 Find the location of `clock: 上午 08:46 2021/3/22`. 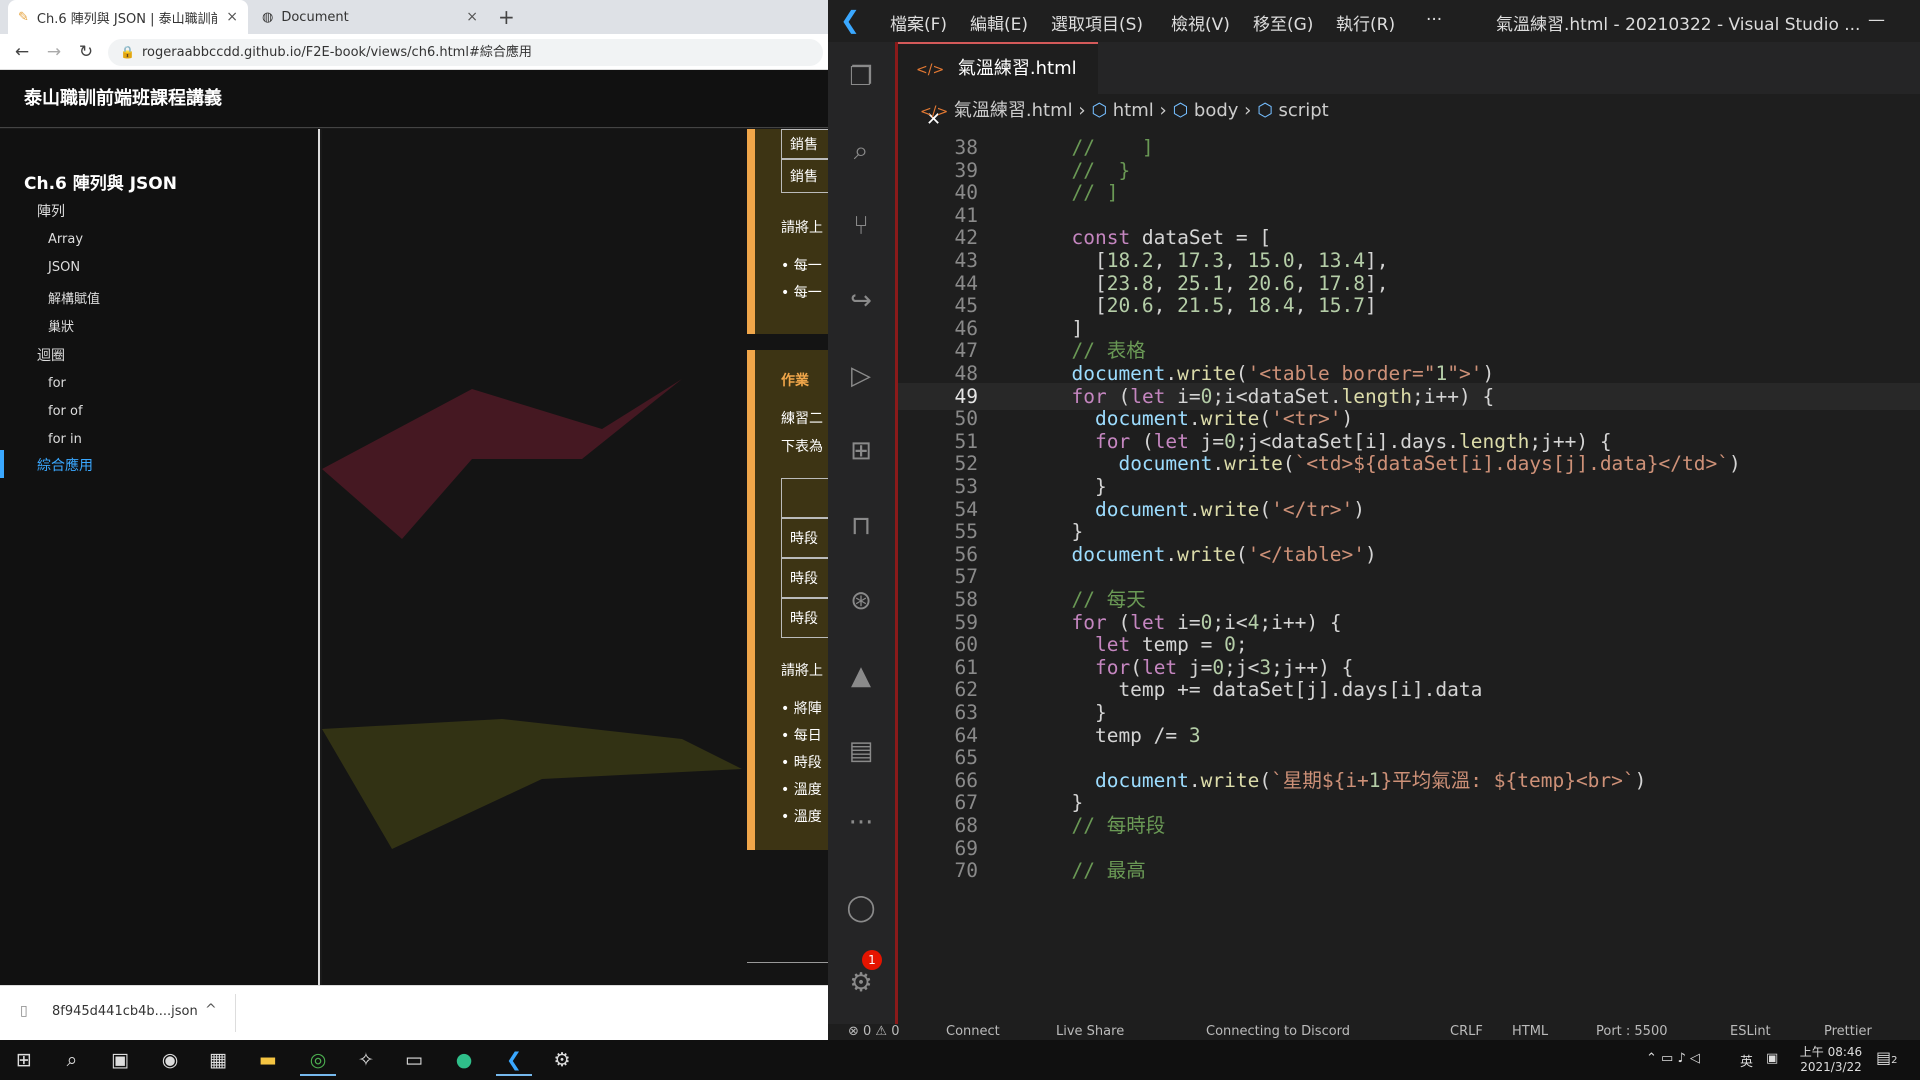

clock: 上午 08:46 2021/3/22 is located at coordinates (1831, 1058).